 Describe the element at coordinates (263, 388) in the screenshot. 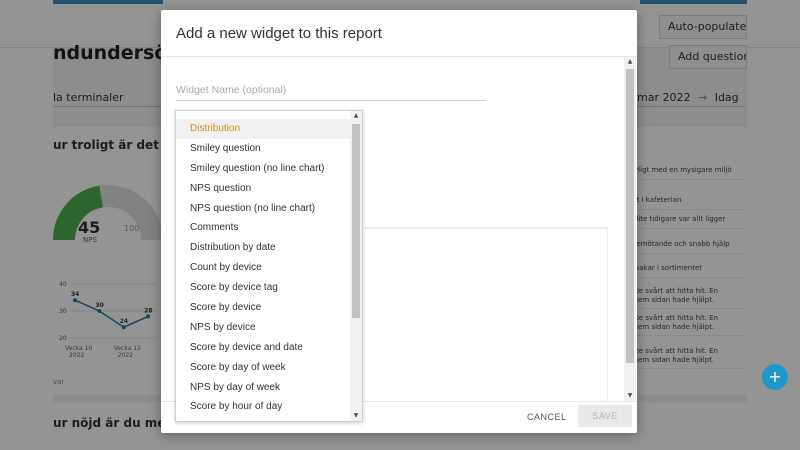

I see `dropdown-option: NPS by day of week` at that location.